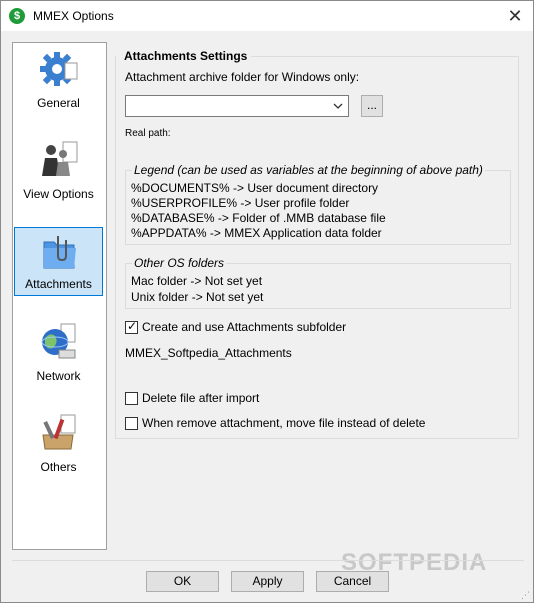 This screenshot has width=534, height=603. I want to click on nav-item-label: General, so click(58, 103).